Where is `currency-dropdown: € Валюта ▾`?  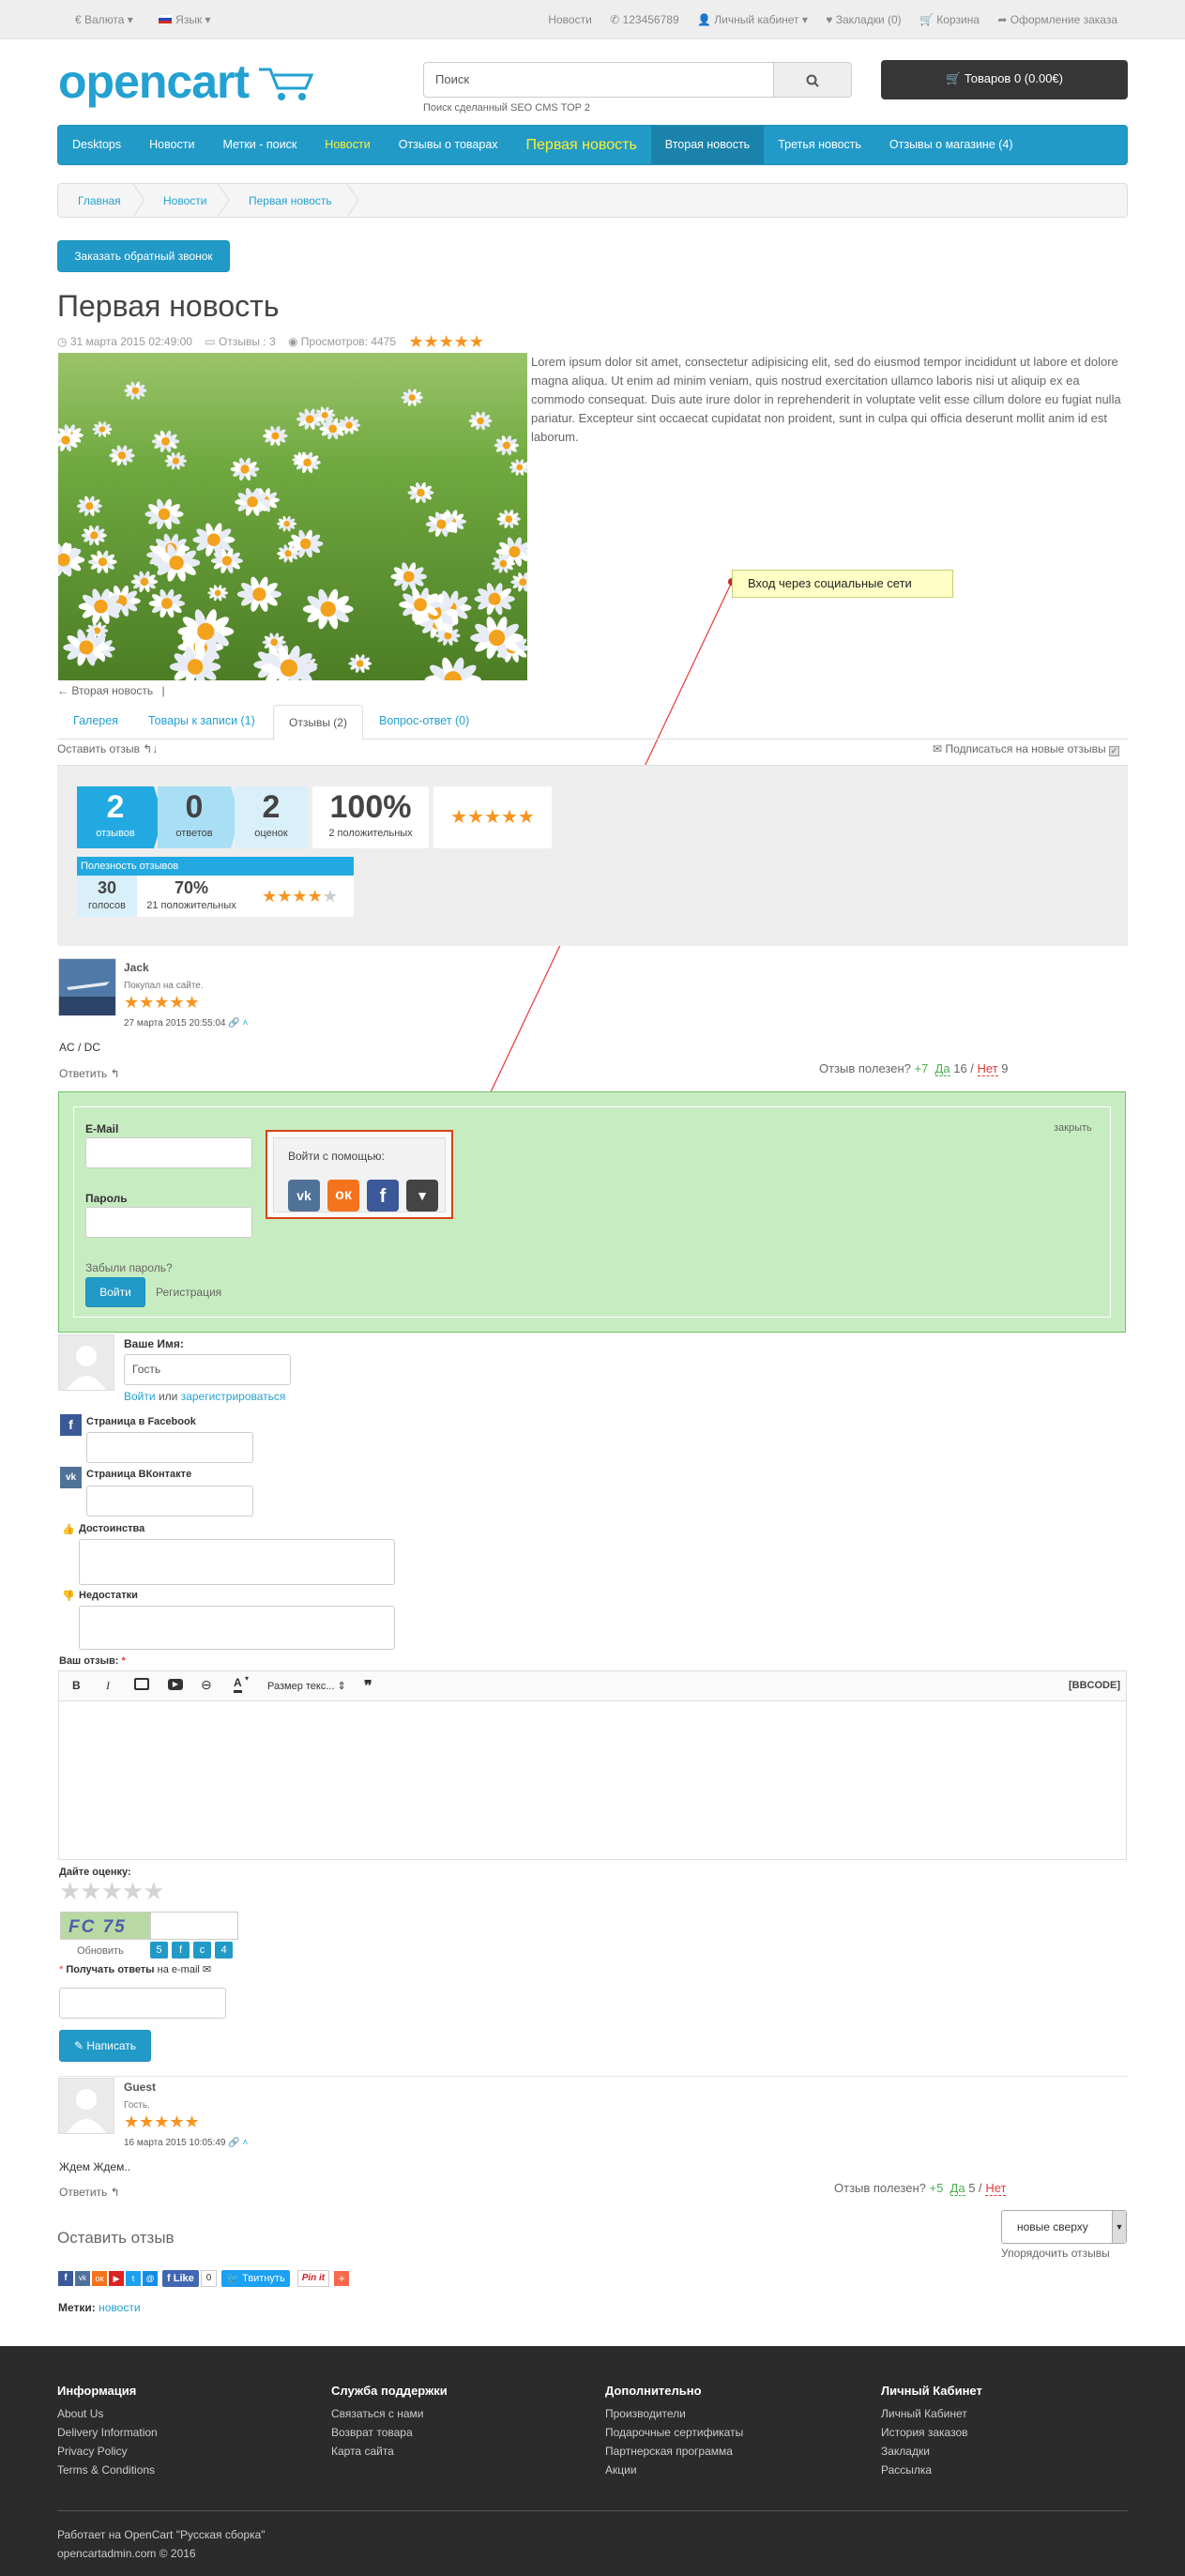
currency-dropdown: € Валюта ▾ is located at coordinates (104, 19).